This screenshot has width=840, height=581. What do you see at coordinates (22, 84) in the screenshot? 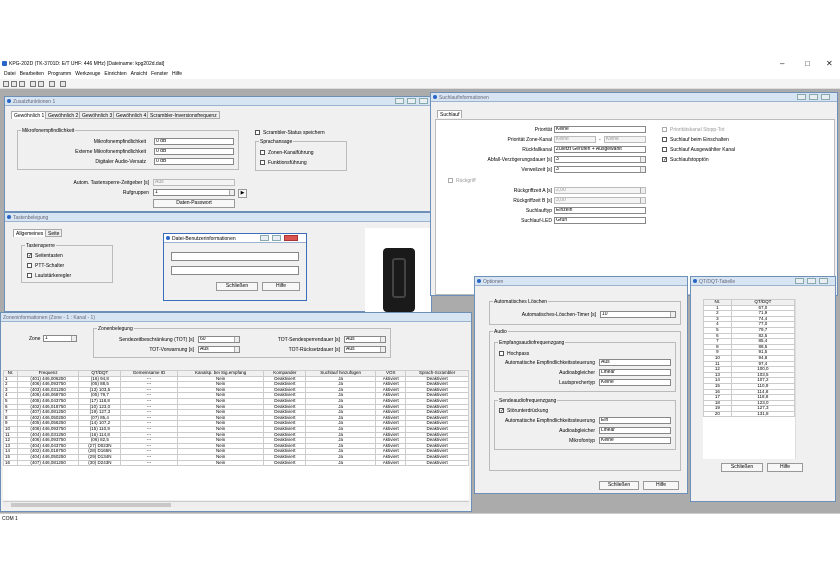
I see `save-file-icon` at bounding box center [22, 84].